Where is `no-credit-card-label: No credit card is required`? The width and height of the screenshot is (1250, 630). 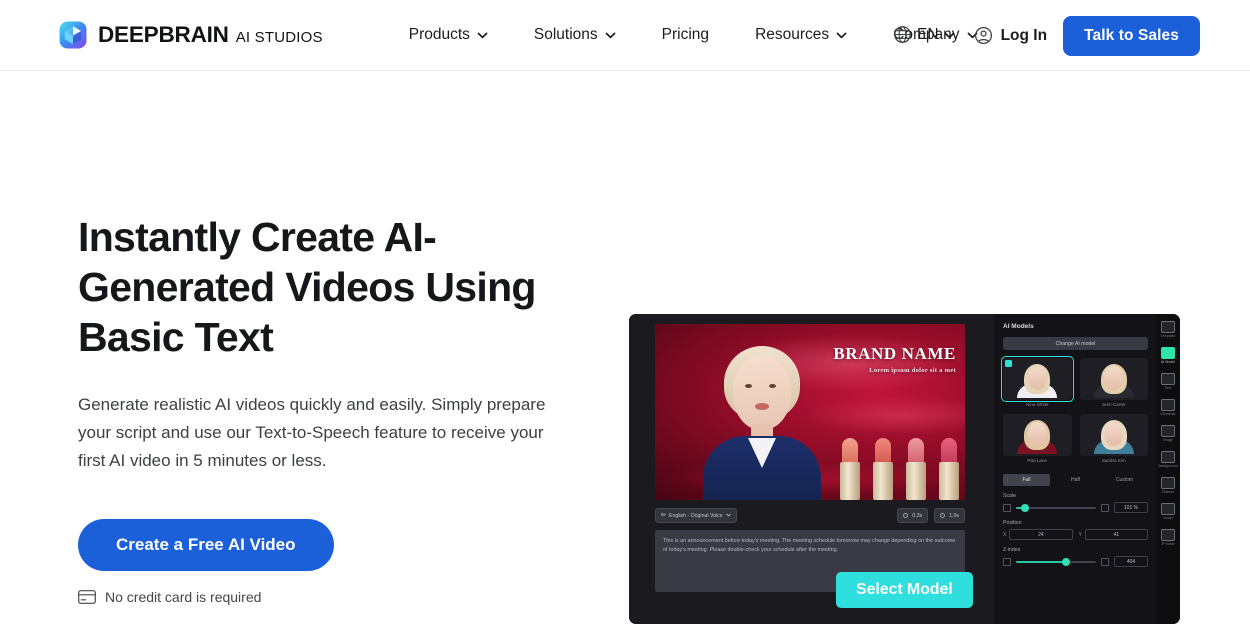 no-credit-card-label: No credit card is required is located at coordinates (183, 597).